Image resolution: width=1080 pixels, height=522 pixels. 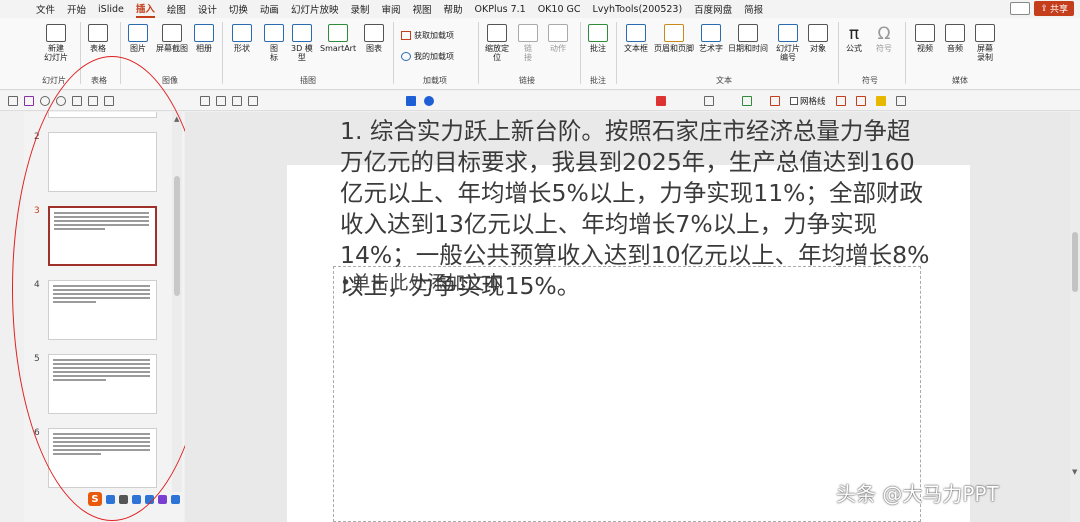 I want to click on crop-icon, so click(x=861, y=101).